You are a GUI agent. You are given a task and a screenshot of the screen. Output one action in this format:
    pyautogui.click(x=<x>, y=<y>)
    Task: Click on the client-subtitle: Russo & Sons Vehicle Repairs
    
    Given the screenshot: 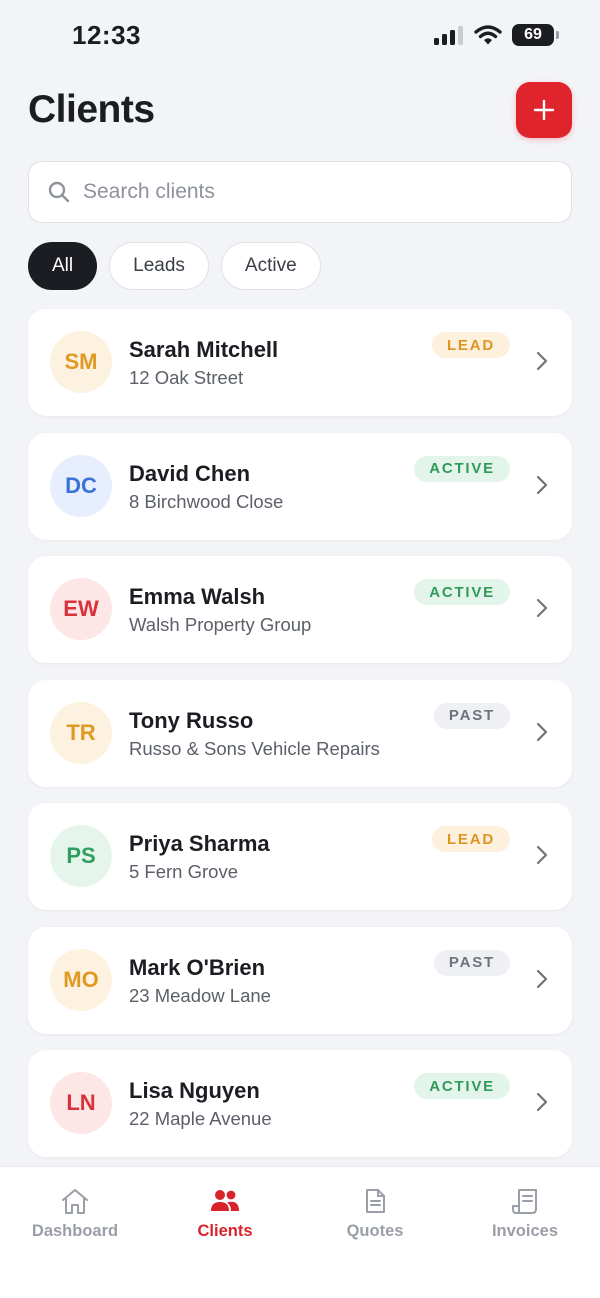 What is the action you would take?
    pyautogui.click(x=254, y=748)
    